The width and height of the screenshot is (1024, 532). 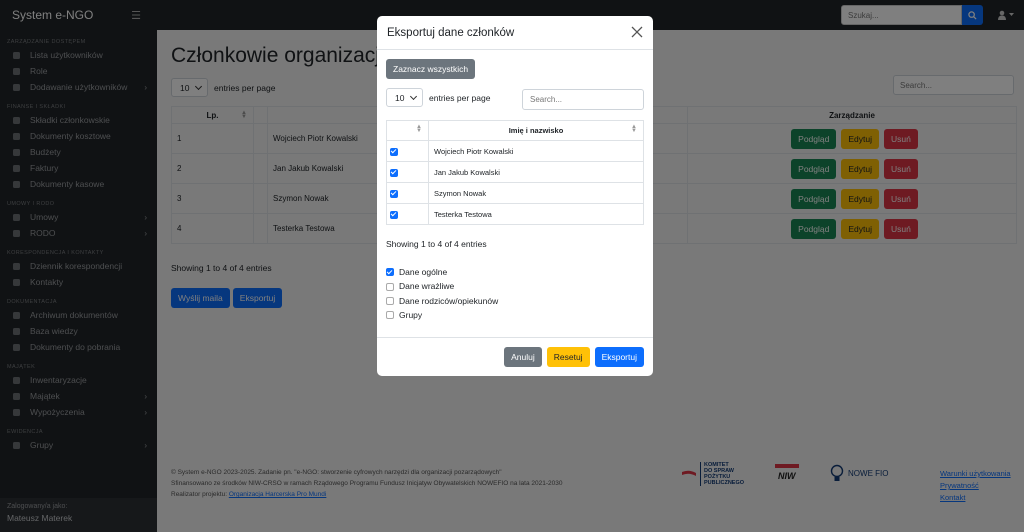 I want to click on reset-button: Resetuj, so click(x=568, y=357).